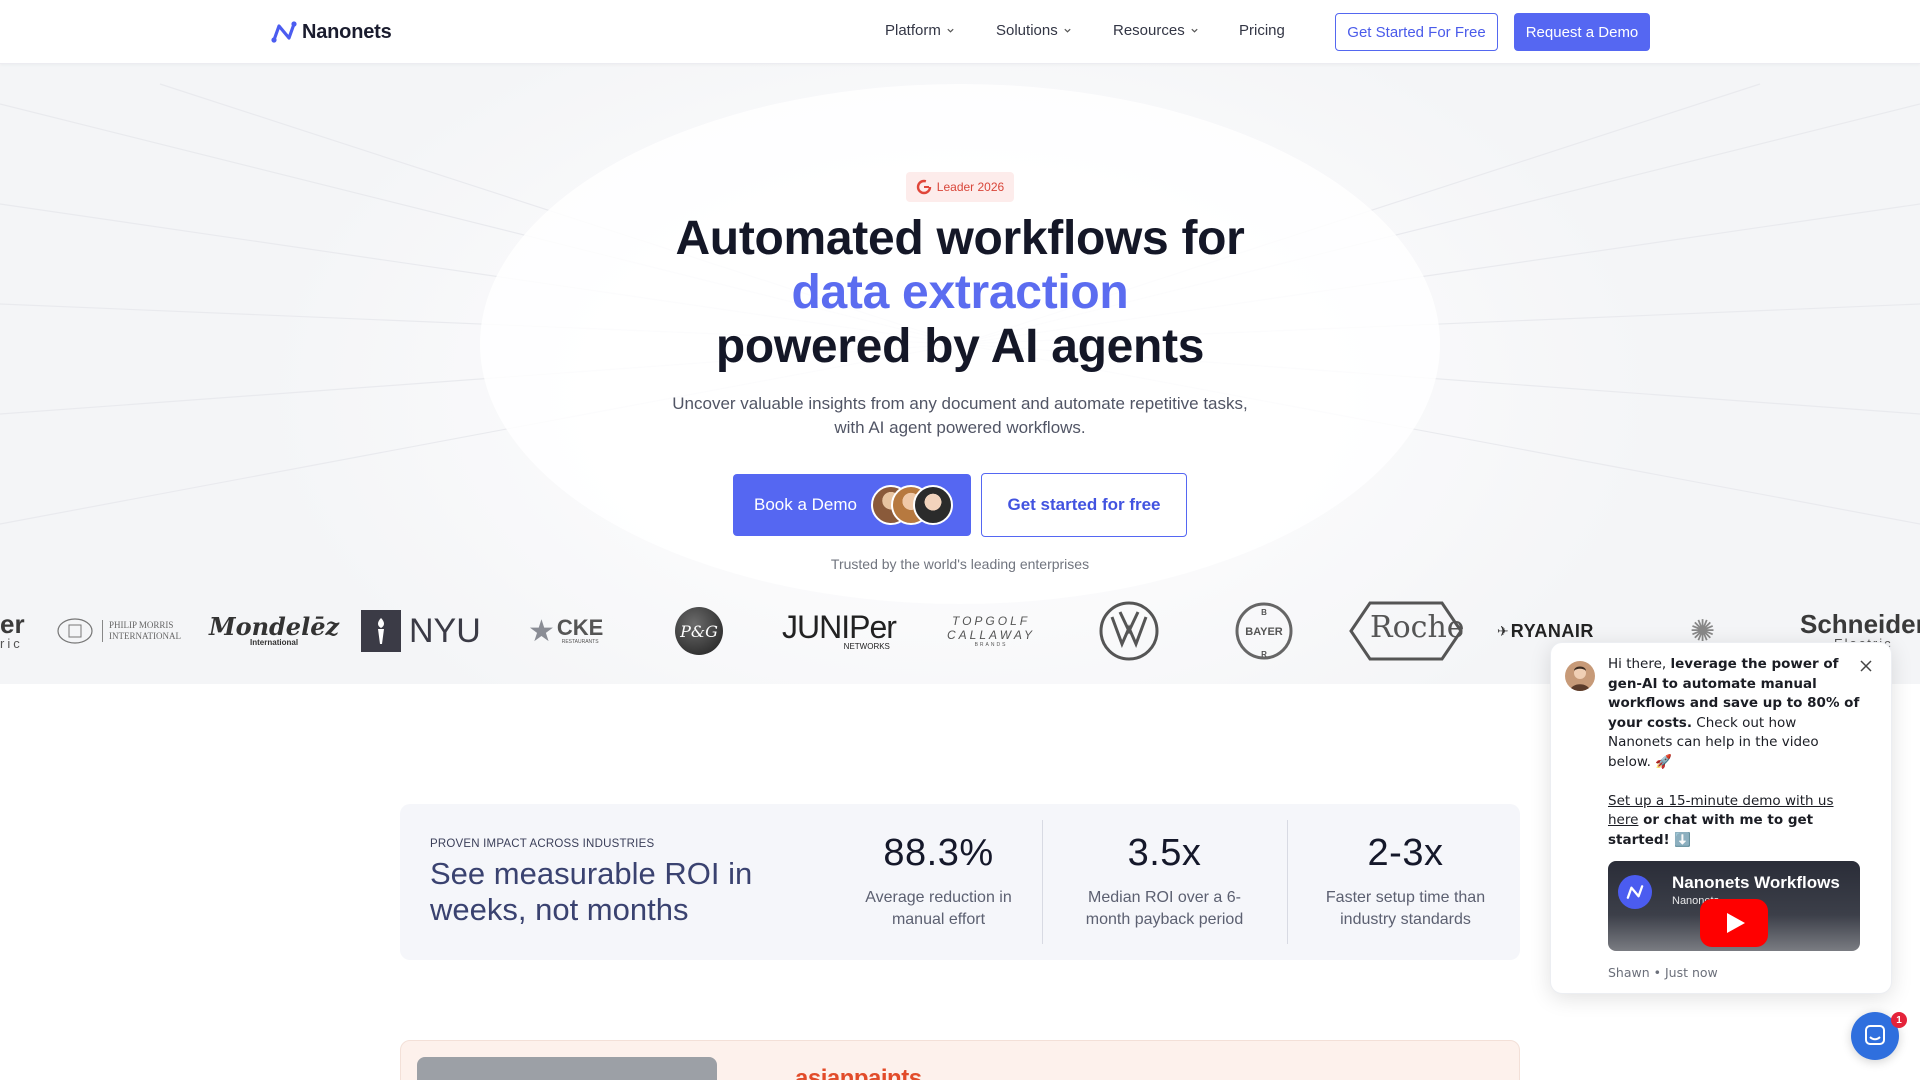 The height and width of the screenshot is (1080, 1920). Describe the element at coordinates (567, 1068) in the screenshot. I see `customer-photo` at that location.